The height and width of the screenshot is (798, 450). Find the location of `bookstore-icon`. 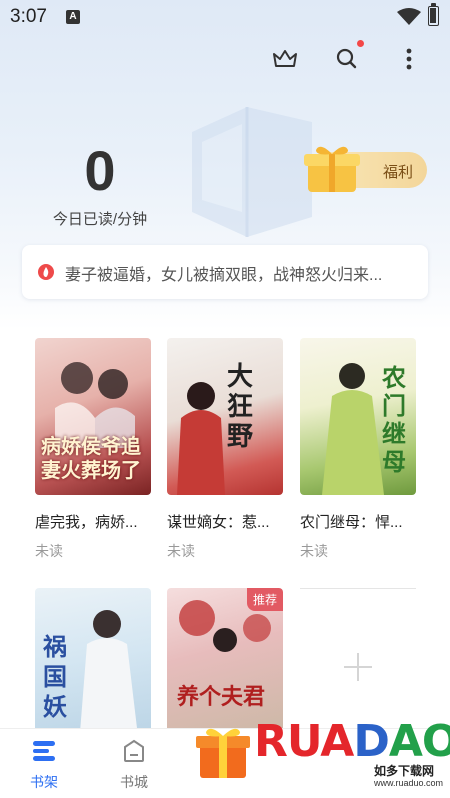

bookstore-icon is located at coordinates (134, 750).